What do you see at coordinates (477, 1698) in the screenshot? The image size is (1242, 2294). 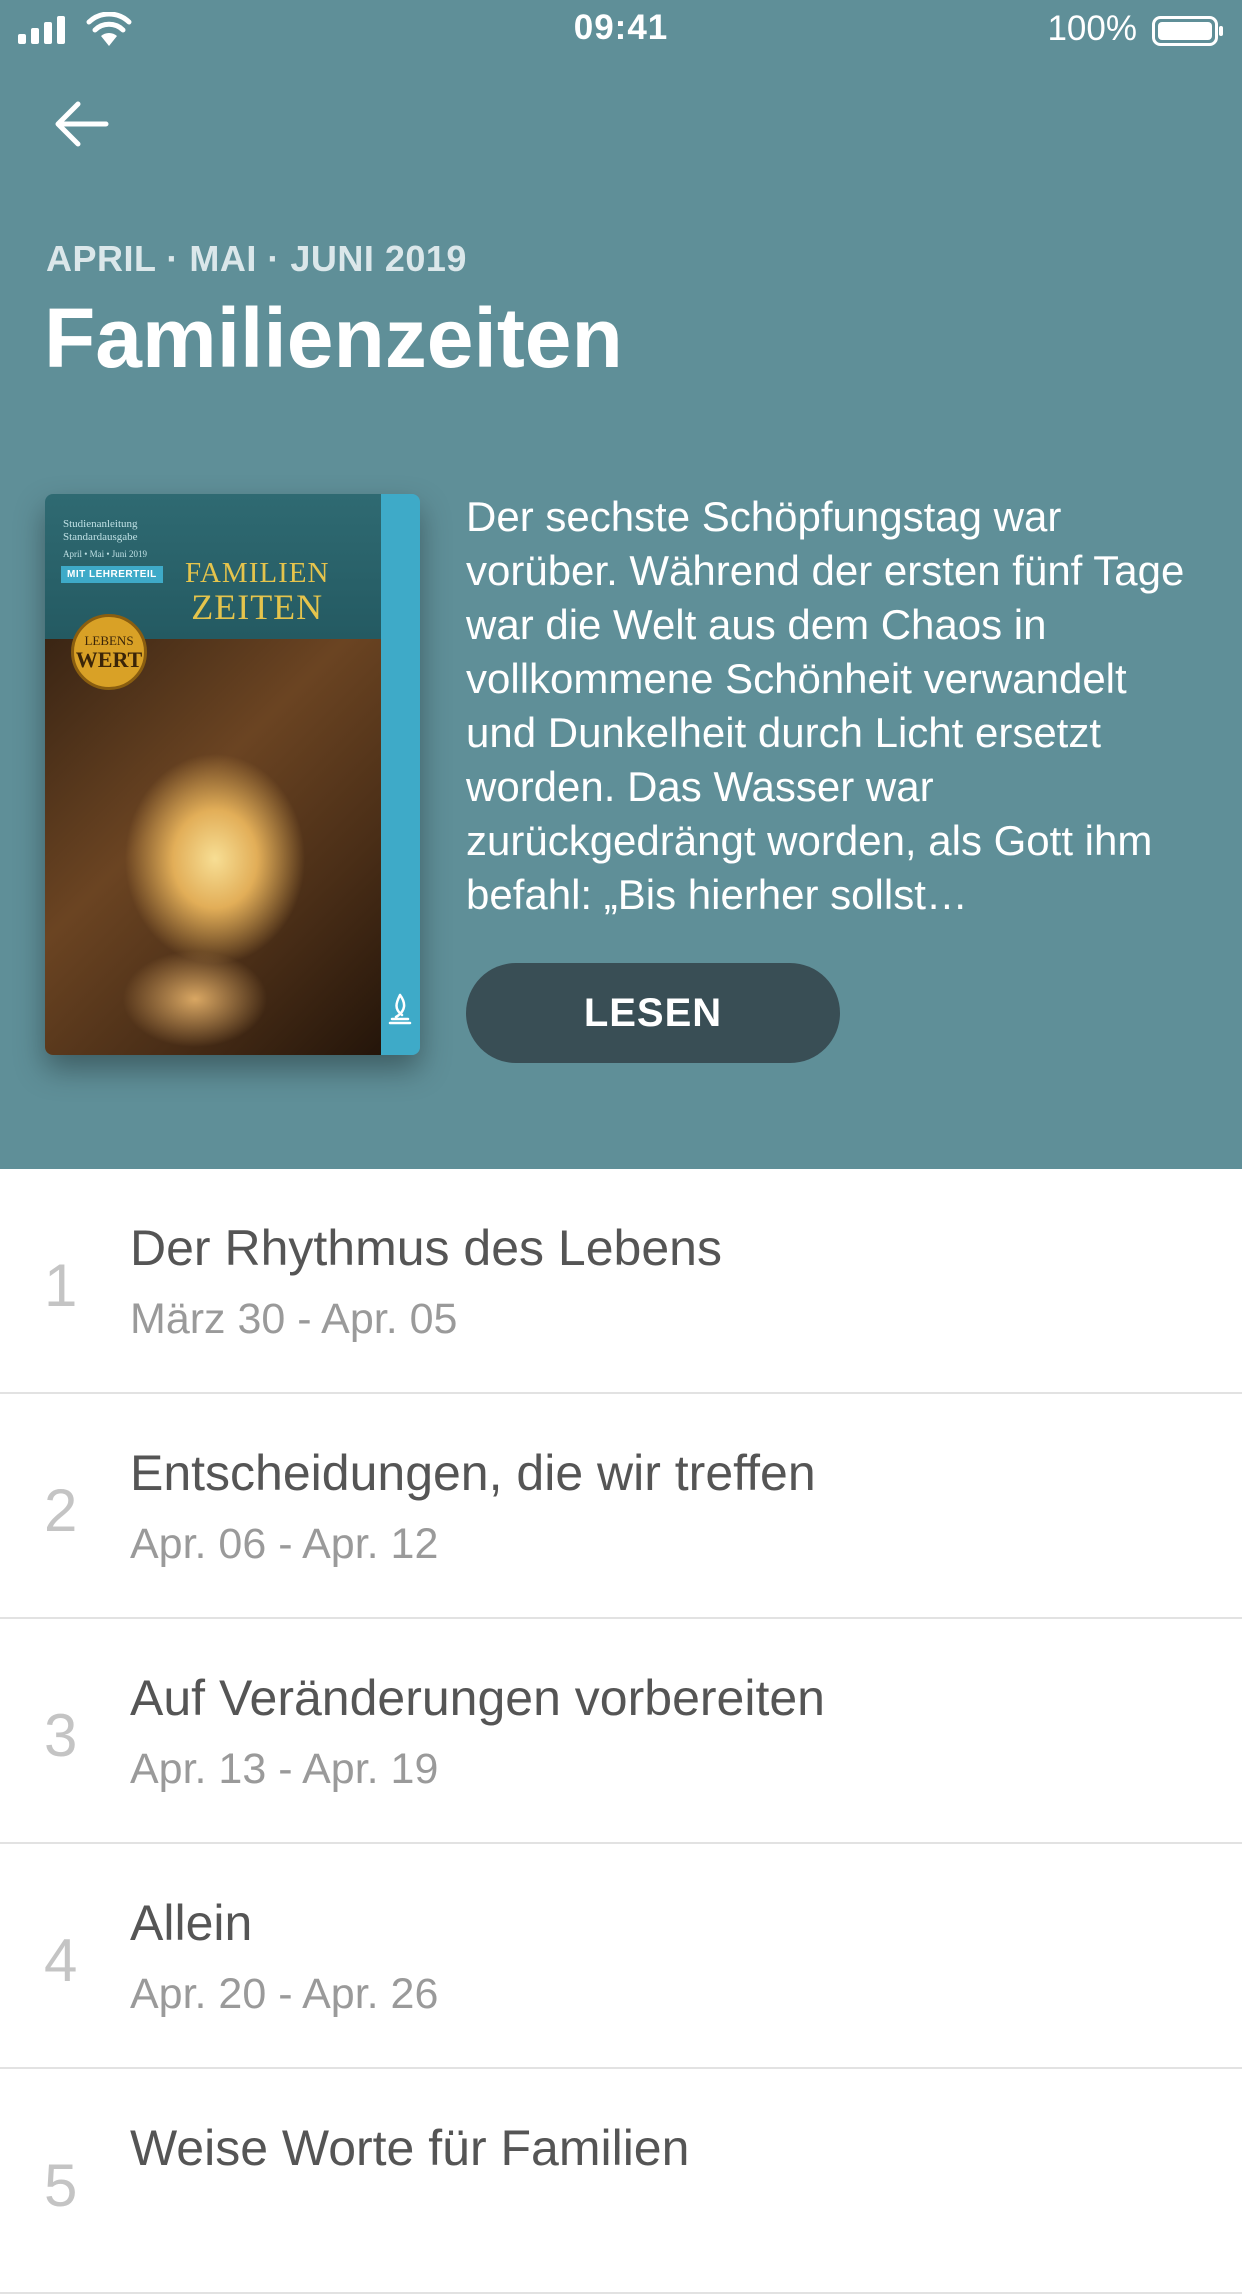 I see `lesson-title: Auf Veränderungen vorbereiten` at bounding box center [477, 1698].